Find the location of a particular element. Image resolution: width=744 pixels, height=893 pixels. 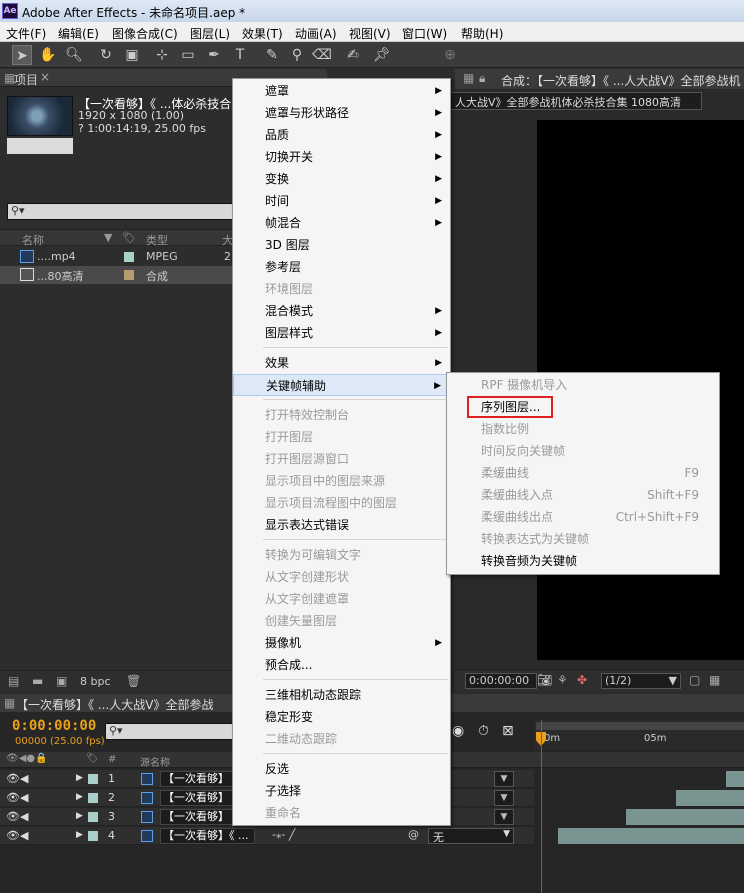

eraser-tool-icon: ⌫ is located at coordinates (322, 55).